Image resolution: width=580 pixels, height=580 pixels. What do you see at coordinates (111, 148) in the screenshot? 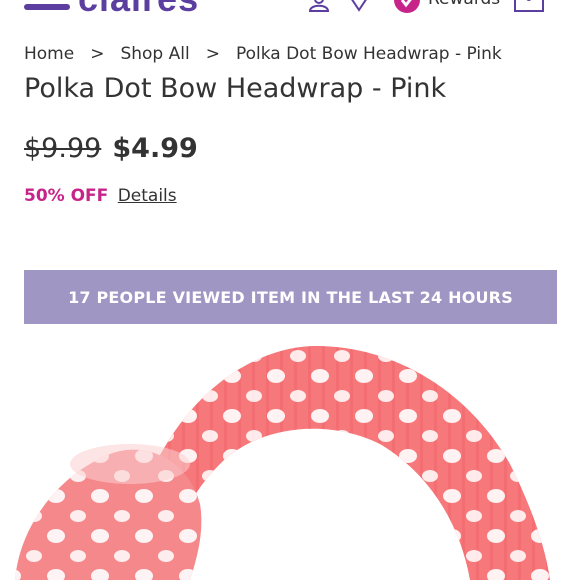
I see `price-block: $9.99 $4.99` at bounding box center [111, 148].